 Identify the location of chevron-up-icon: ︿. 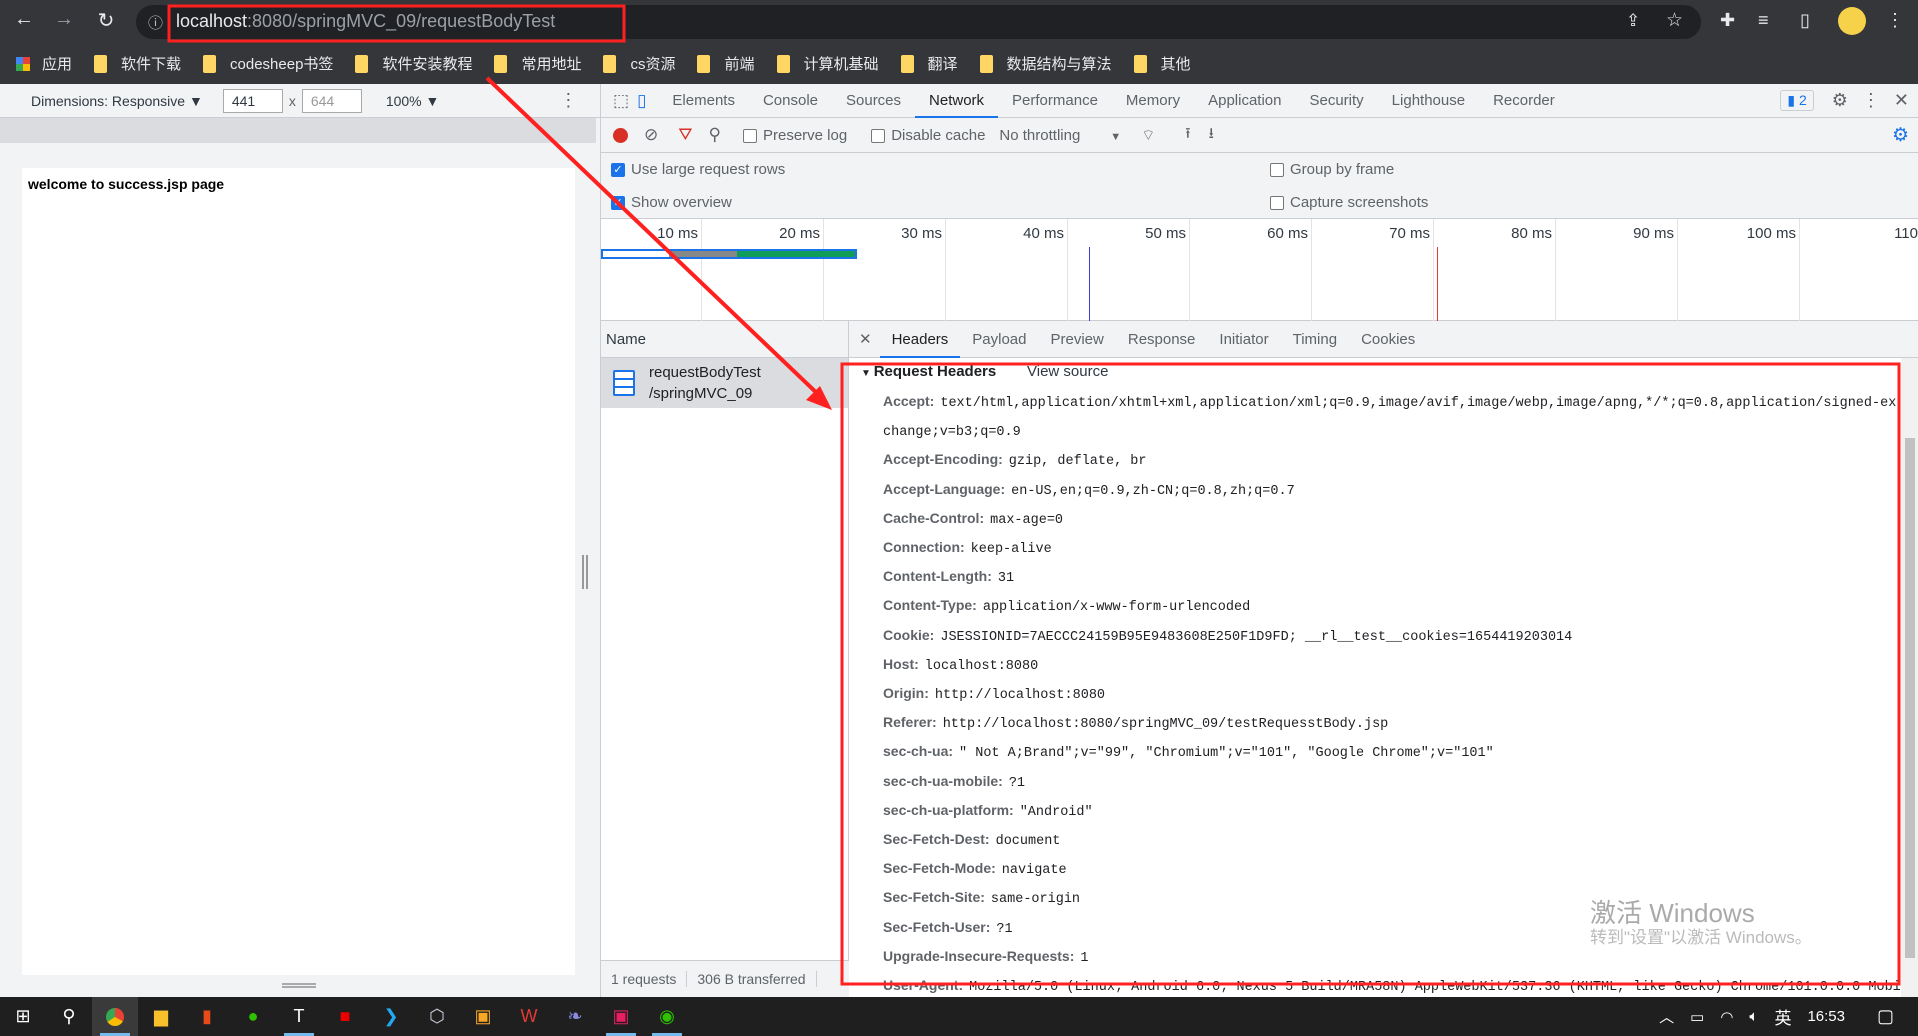
(1666, 1016).